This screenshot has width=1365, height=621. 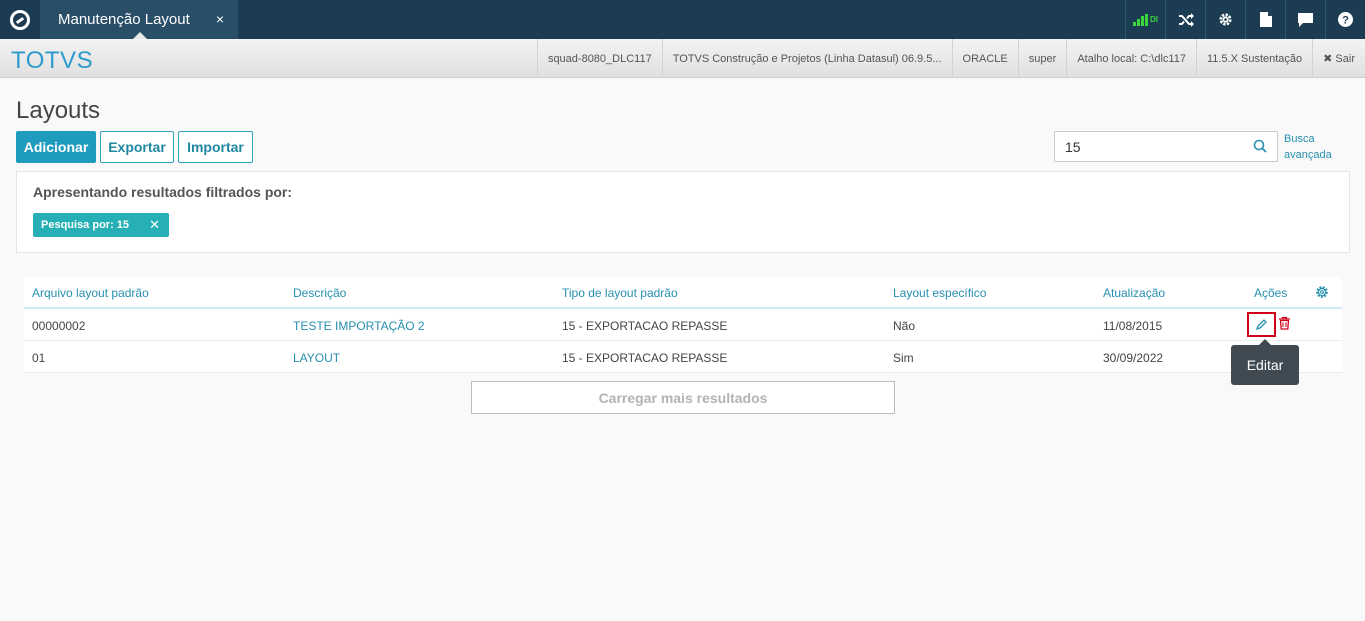 I want to click on env-database: ORACLE, so click(x=984, y=58).